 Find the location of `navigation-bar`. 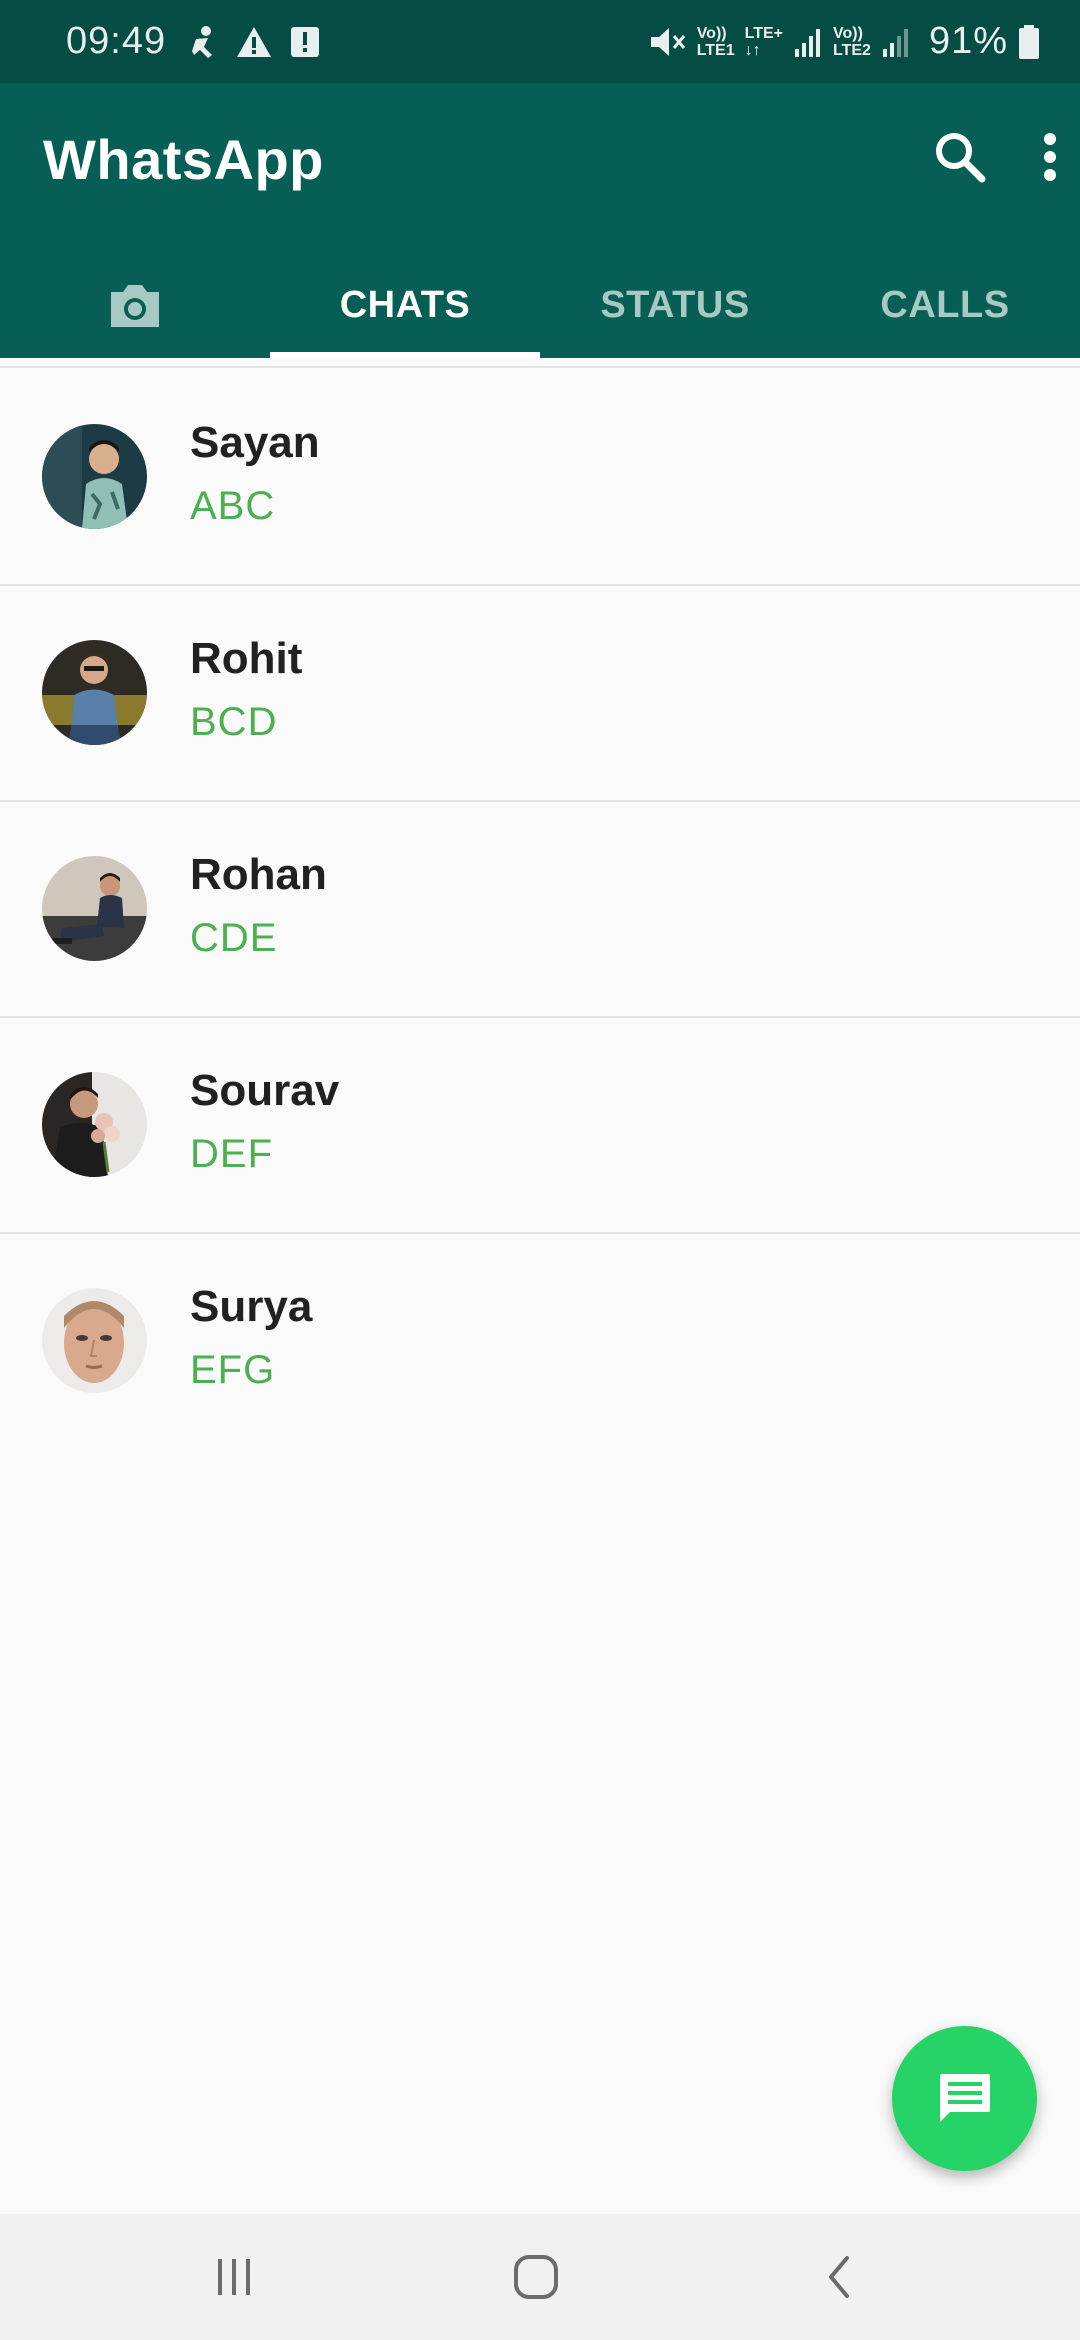

navigation-bar is located at coordinates (540, 2277).